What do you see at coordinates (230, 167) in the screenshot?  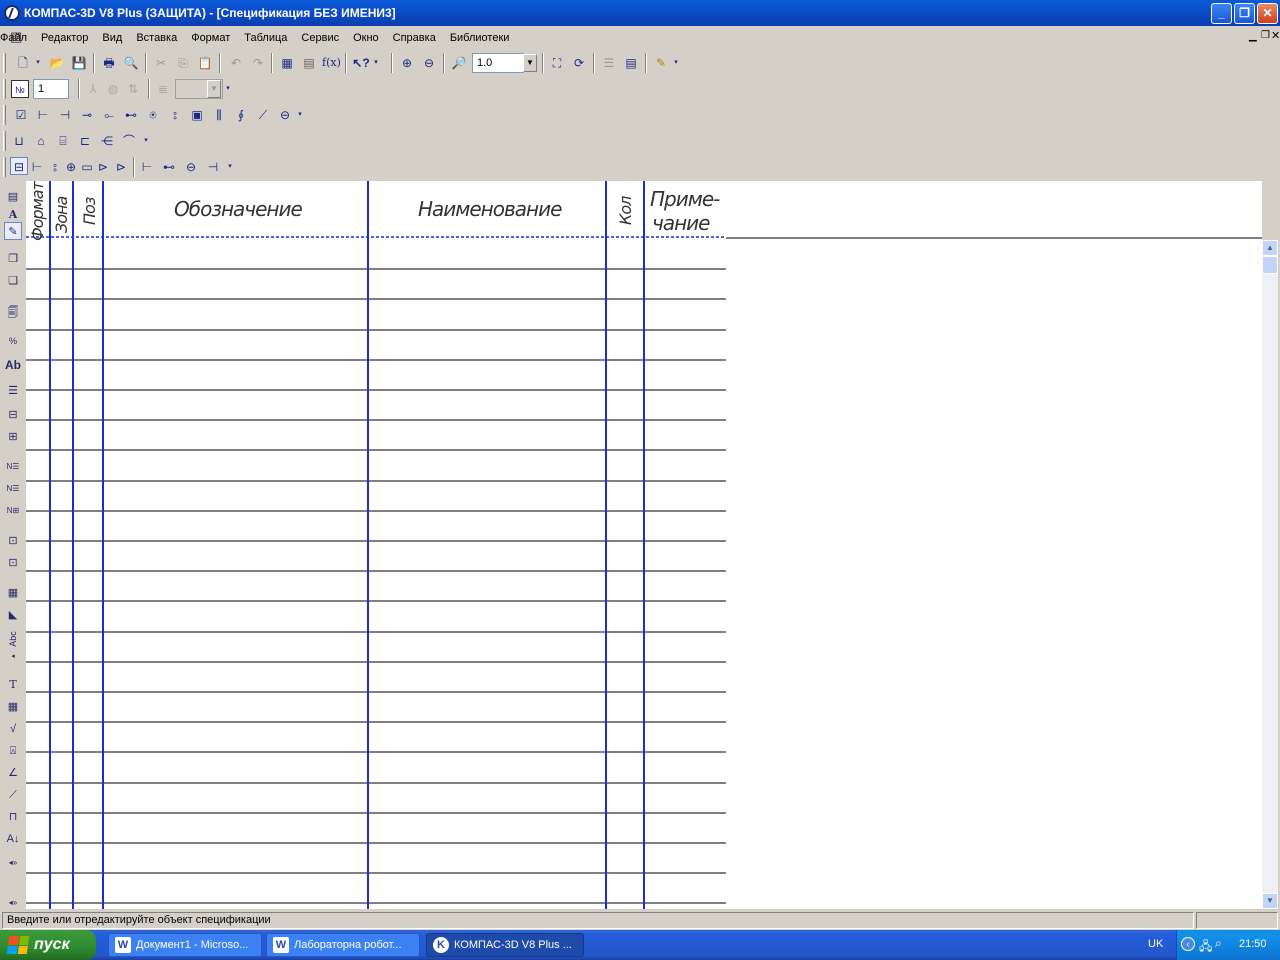 I see `fasteners-dropdown-icon: ▾` at bounding box center [230, 167].